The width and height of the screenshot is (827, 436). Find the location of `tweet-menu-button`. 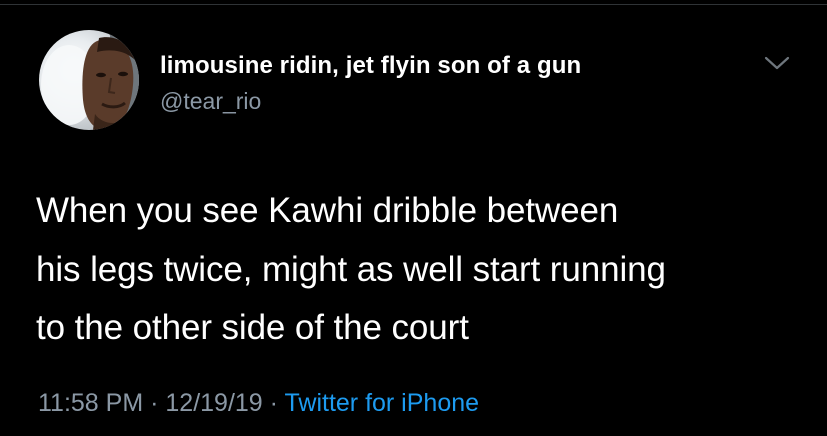

tweet-menu-button is located at coordinates (777, 64).